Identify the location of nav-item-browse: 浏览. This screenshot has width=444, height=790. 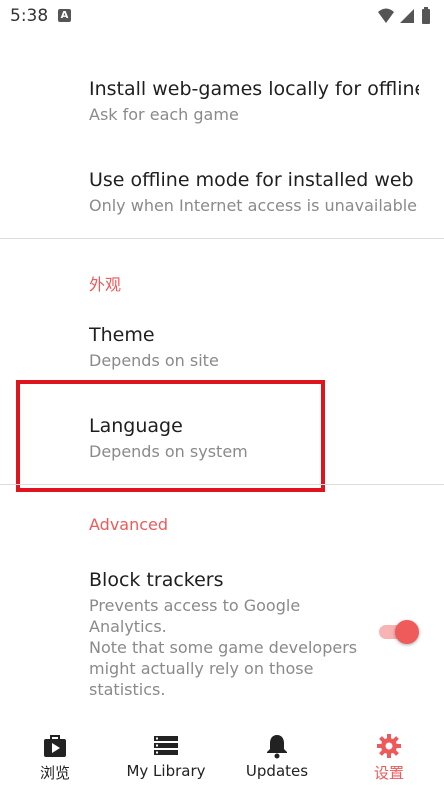
(55, 755).